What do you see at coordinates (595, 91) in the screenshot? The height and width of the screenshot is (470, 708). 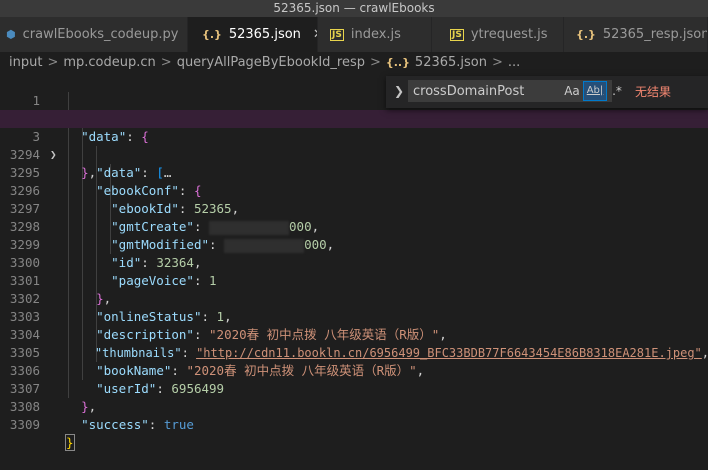 I see `whole-word-toggle: Ab|` at bounding box center [595, 91].